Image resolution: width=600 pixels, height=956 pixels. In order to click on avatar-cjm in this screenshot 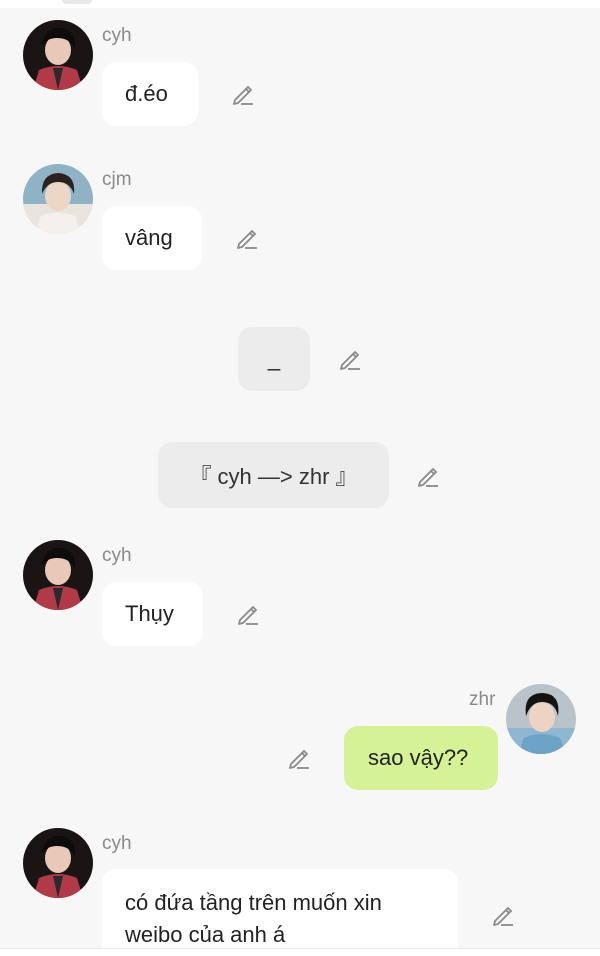, I will do `click(58, 199)`.